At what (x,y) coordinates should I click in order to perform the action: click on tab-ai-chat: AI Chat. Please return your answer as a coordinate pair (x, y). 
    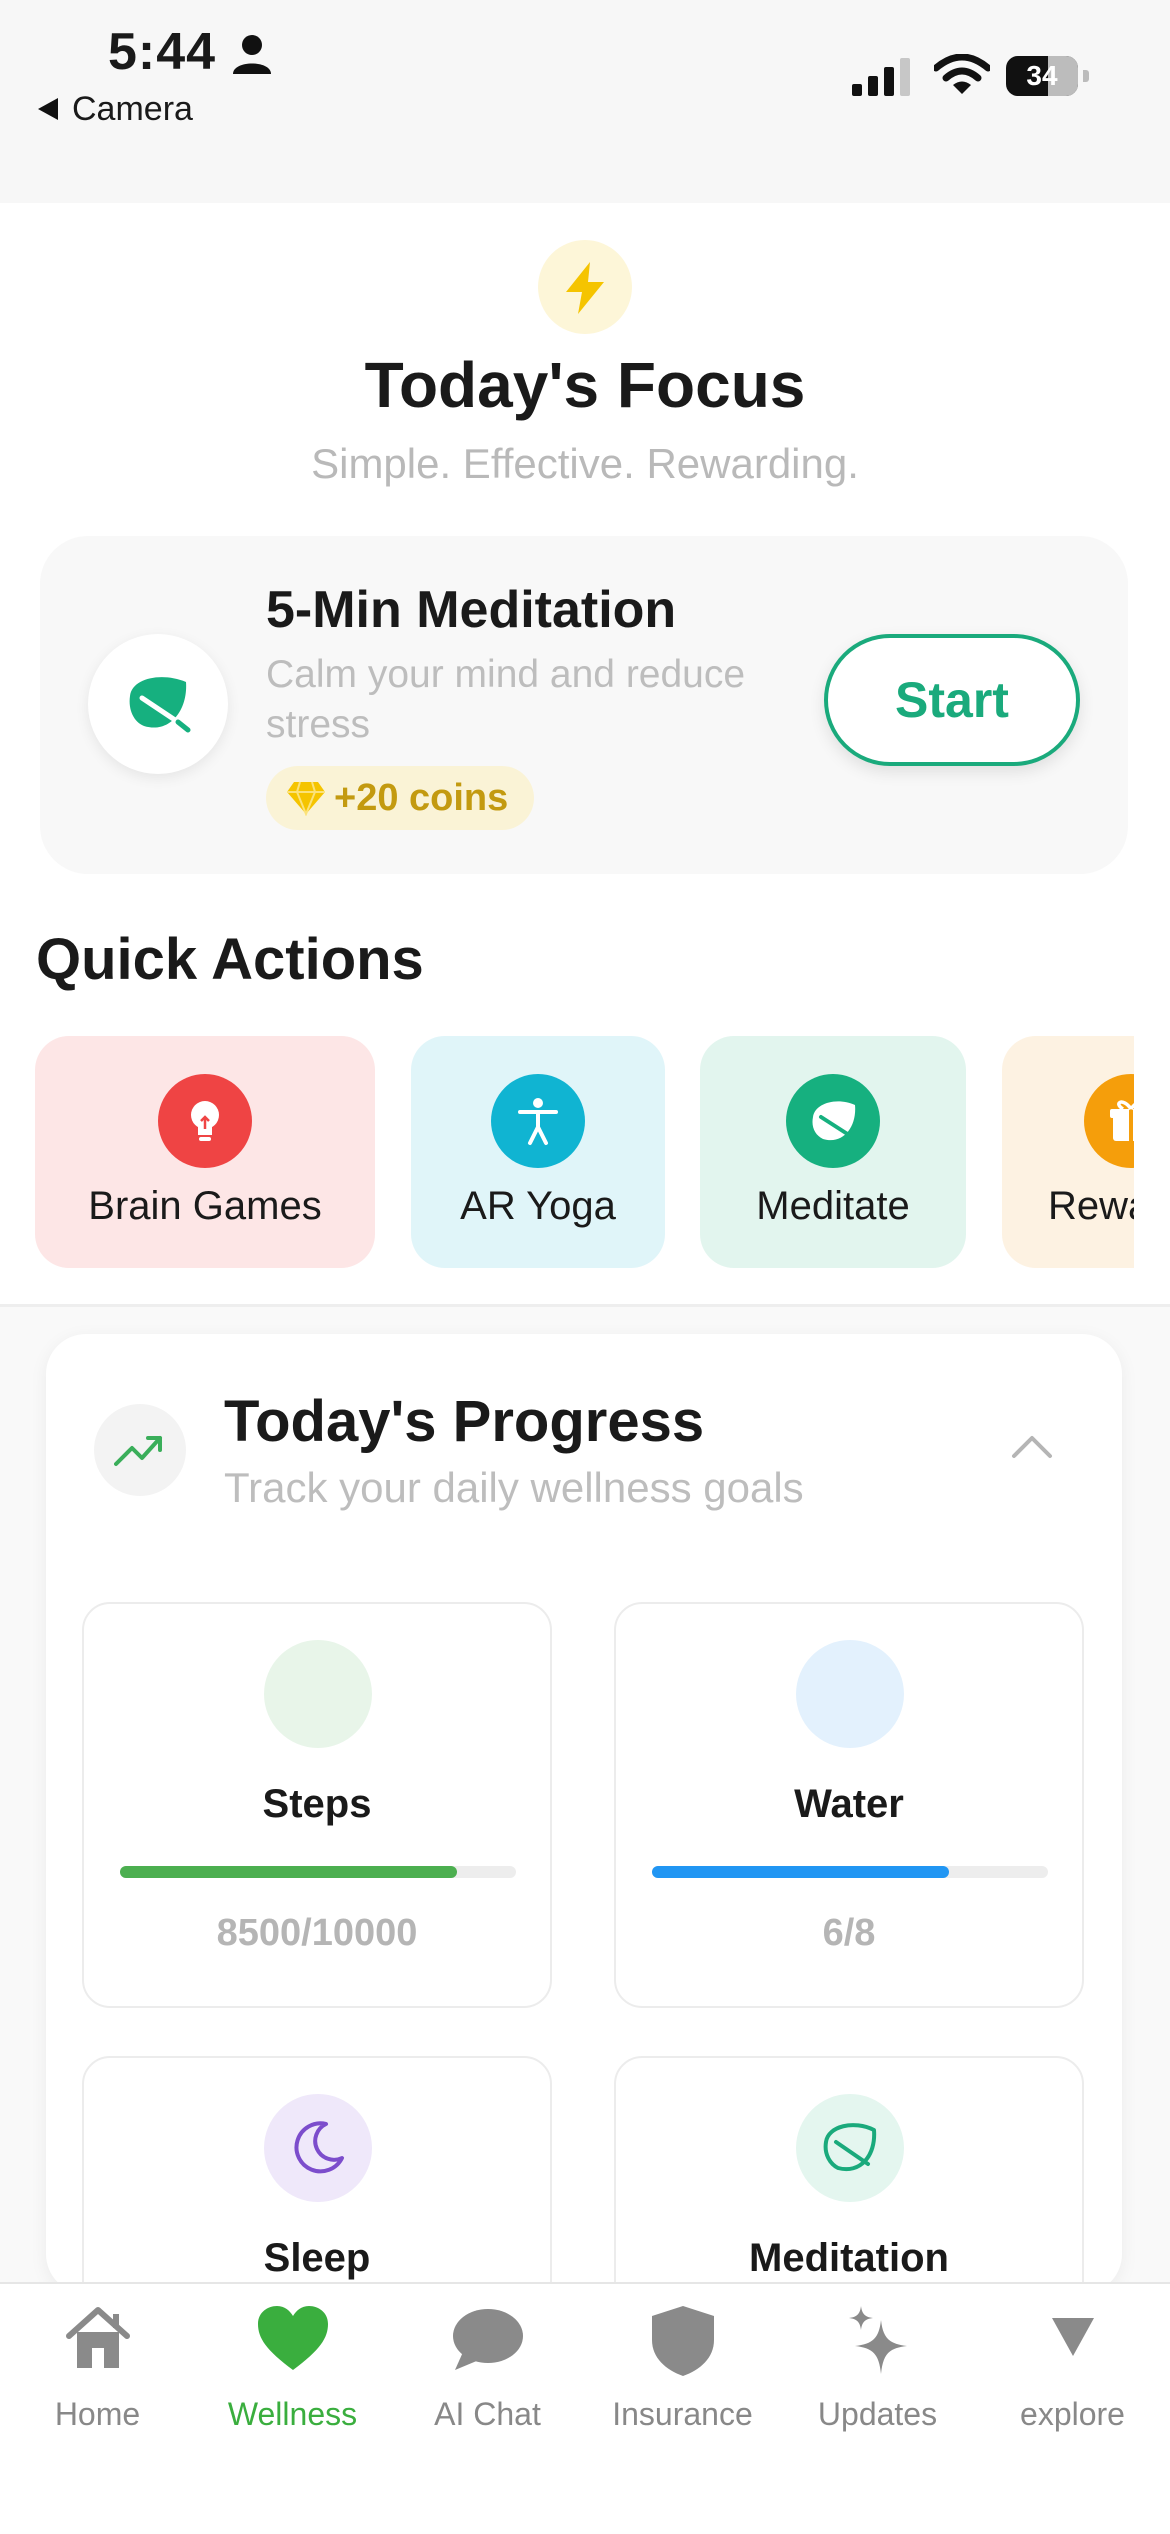
    Looking at the image, I should click on (487, 2374).